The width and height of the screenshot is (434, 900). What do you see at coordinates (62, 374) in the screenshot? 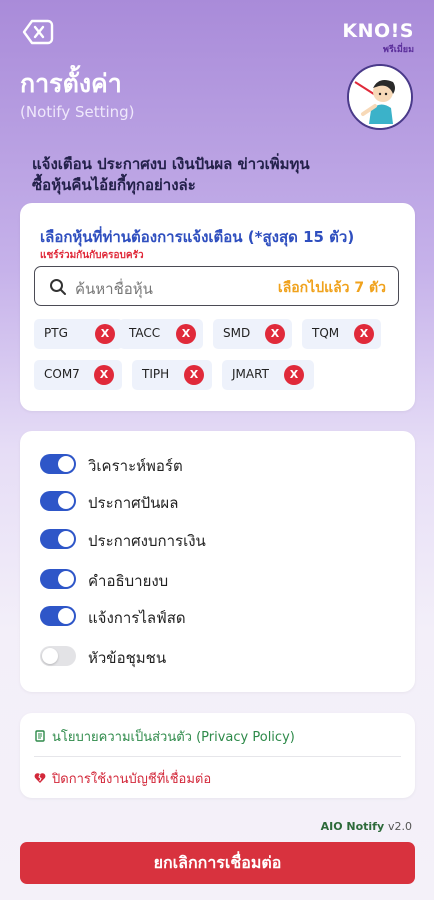
I see `stock-chip-label: COM7` at bounding box center [62, 374].